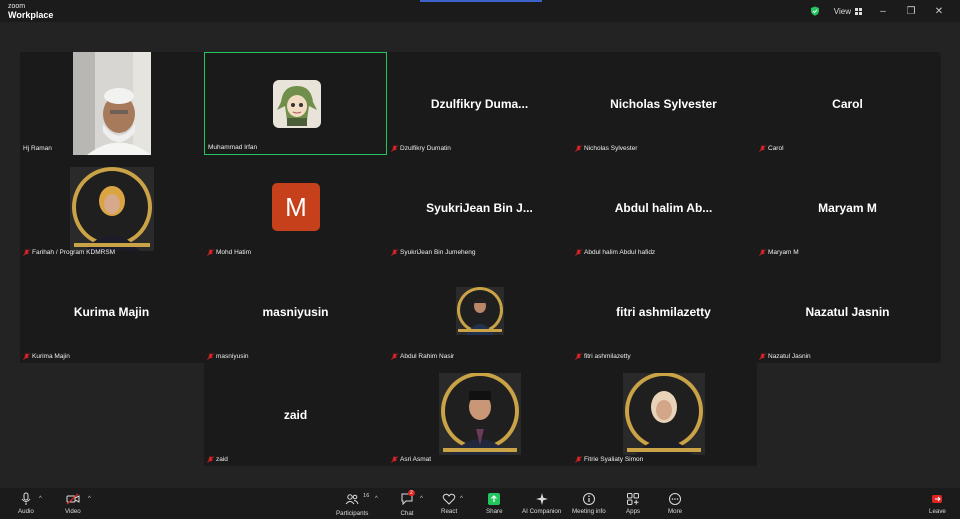 The height and width of the screenshot is (519, 960). What do you see at coordinates (607, 356) in the screenshot?
I see `name-text: fitri ashmilazetty` at bounding box center [607, 356].